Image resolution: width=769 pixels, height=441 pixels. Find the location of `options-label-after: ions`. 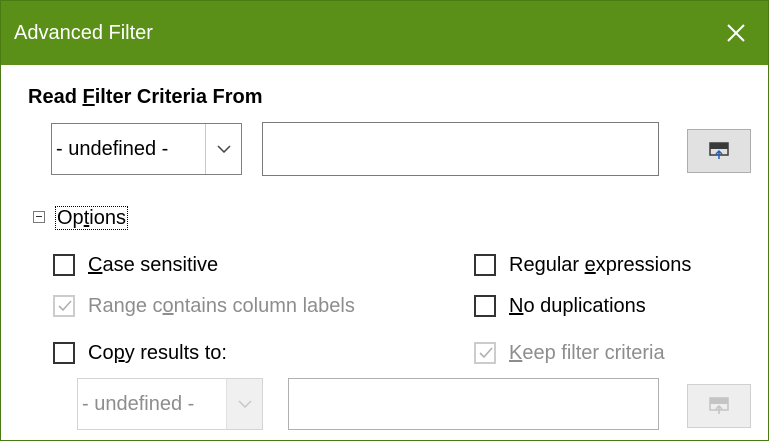

options-label-after: ions is located at coordinates (107, 218).